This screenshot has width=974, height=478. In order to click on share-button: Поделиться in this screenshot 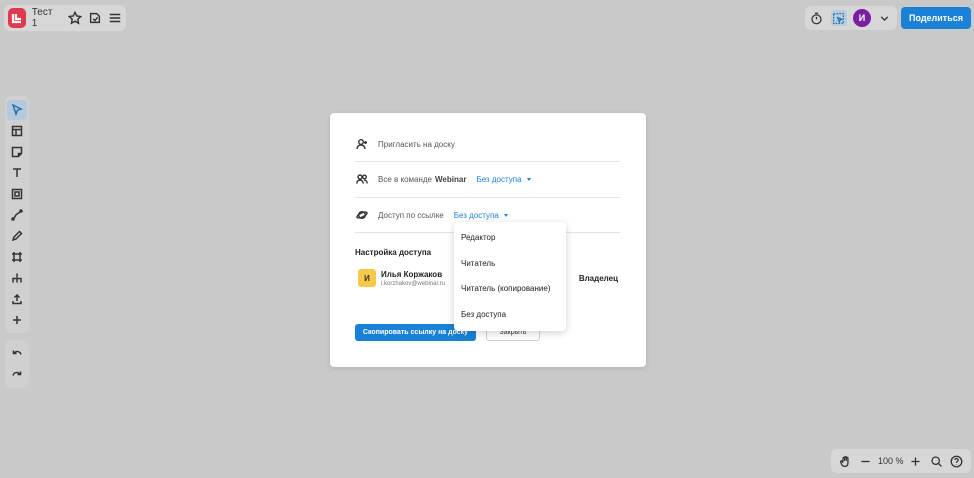, I will do `click(935, 18)`.